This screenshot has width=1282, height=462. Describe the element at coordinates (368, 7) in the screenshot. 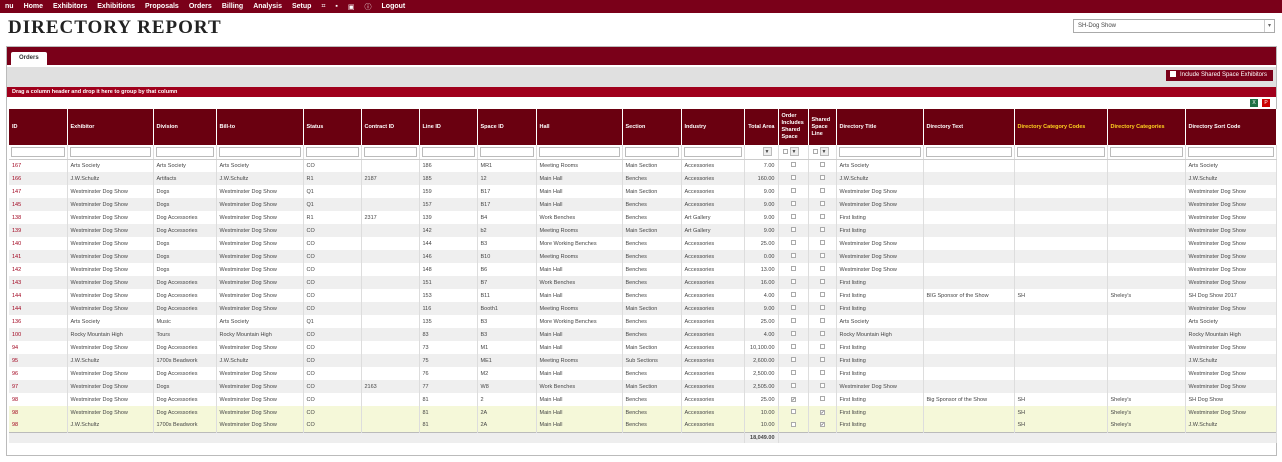

I see `info-icon: ⓘ` at that location.